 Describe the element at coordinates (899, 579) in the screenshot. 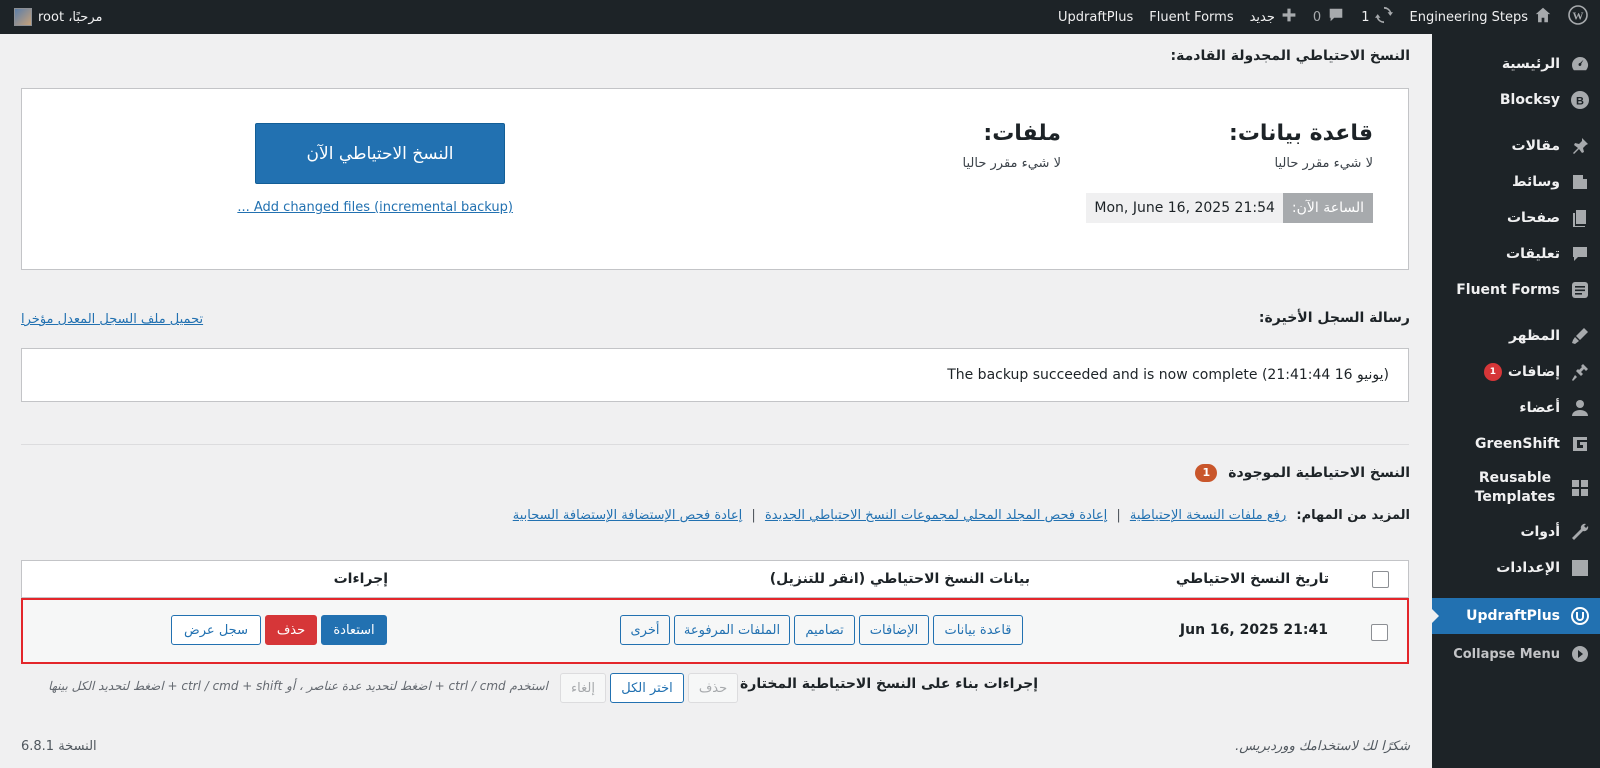

I see `column-header-data: بيانات النسخ الاحتياطي (انقر للتنزيل)` at that location.